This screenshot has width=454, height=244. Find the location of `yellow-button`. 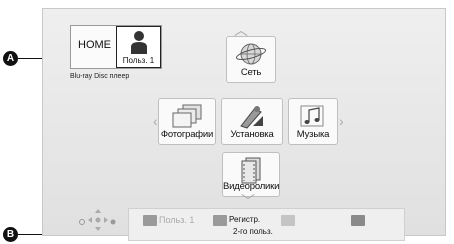

yellow-button is located at coordinates (288, 220).